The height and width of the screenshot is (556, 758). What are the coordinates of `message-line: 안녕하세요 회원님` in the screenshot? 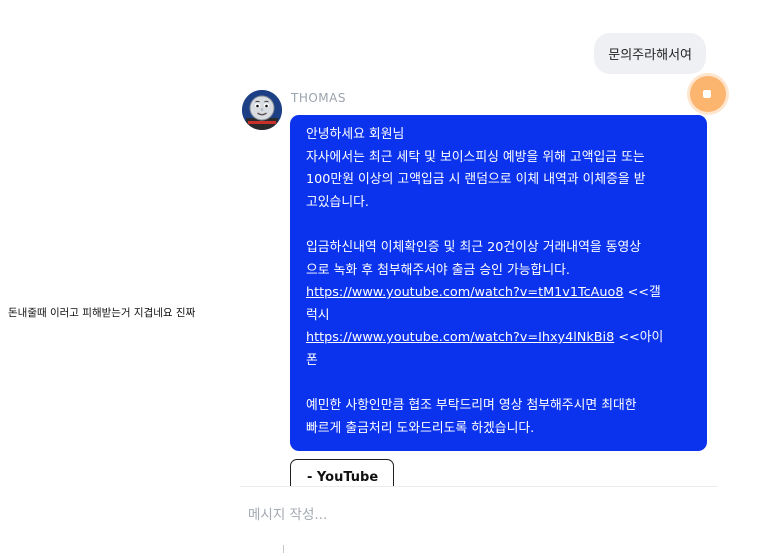 It's located at (355, 134).